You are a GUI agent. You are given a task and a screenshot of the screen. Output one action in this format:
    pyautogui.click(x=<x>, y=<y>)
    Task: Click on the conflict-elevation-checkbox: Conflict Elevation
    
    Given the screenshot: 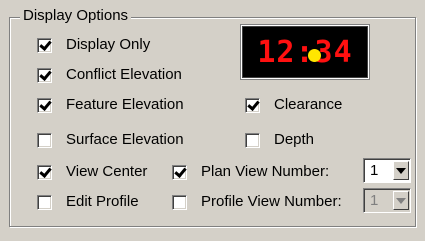 What is the action you would take?
    pyautogui.click(x=109, y=75)
    